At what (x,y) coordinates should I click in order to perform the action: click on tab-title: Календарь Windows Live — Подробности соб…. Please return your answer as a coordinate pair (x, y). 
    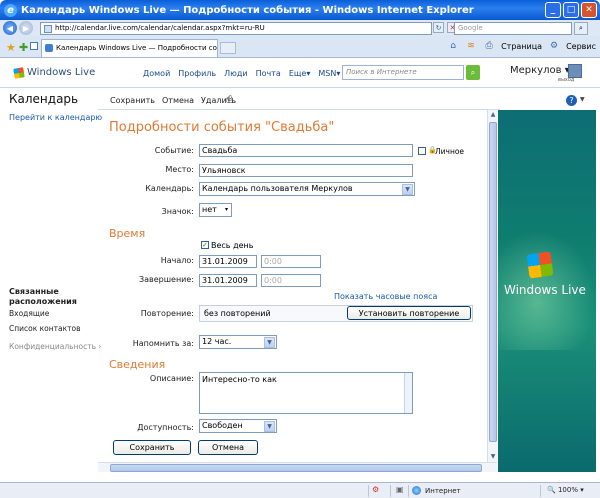
    Looking at the image, I should click on (136, 48).